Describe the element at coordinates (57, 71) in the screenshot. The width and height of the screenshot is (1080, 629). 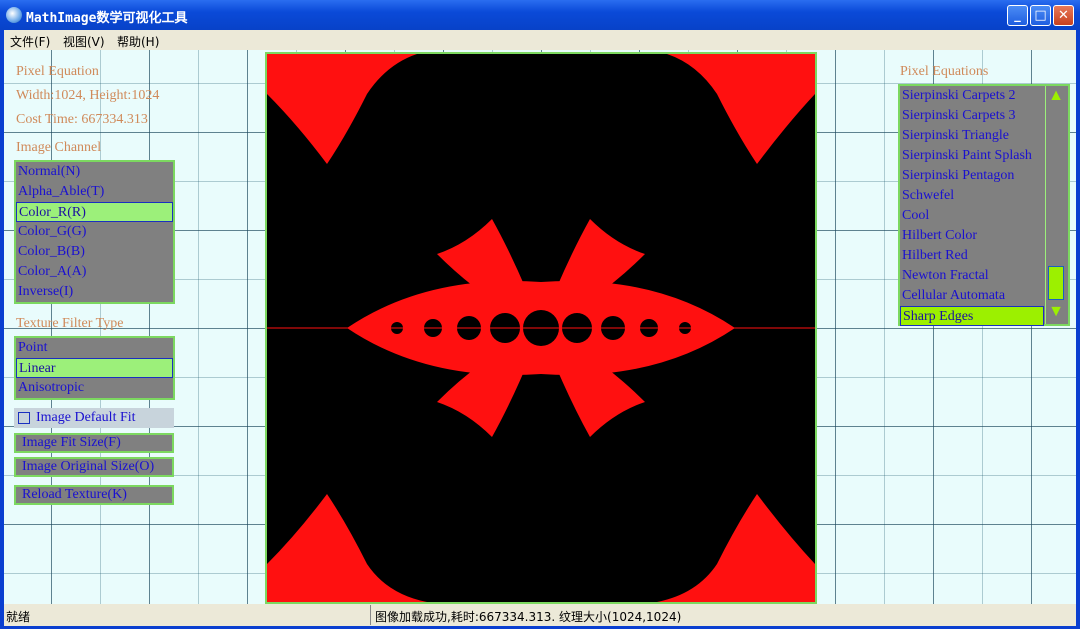
I see `equation-heading: Pixel Equation` at that location.